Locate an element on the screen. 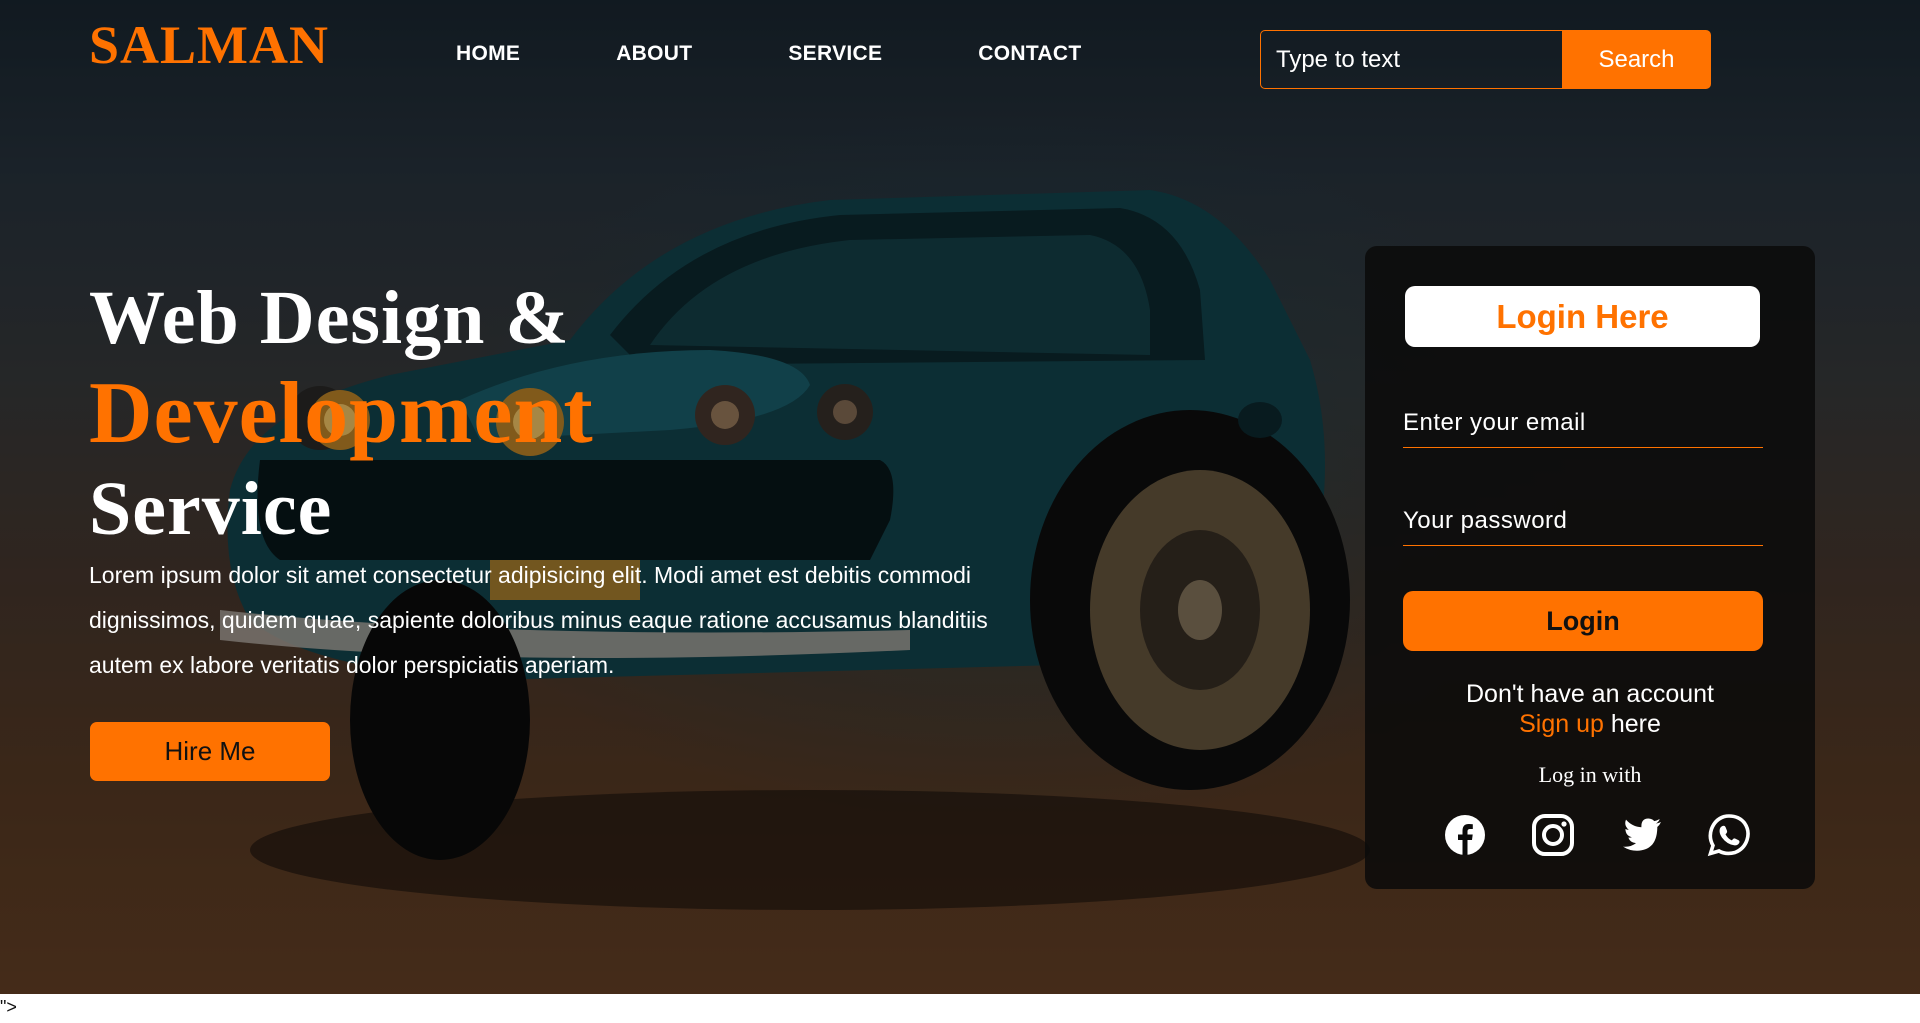 This screenshot has width=1920, height=1023. headline-line-2: Development is located at coordinates (341, 413).